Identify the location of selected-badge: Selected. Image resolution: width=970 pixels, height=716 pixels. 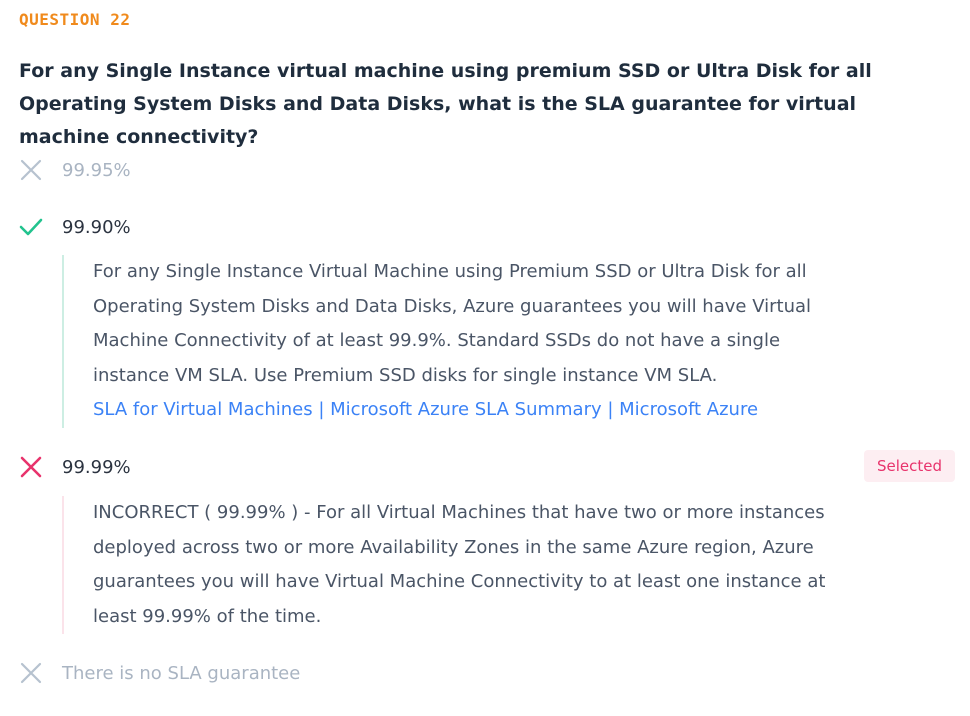
(909, 466).